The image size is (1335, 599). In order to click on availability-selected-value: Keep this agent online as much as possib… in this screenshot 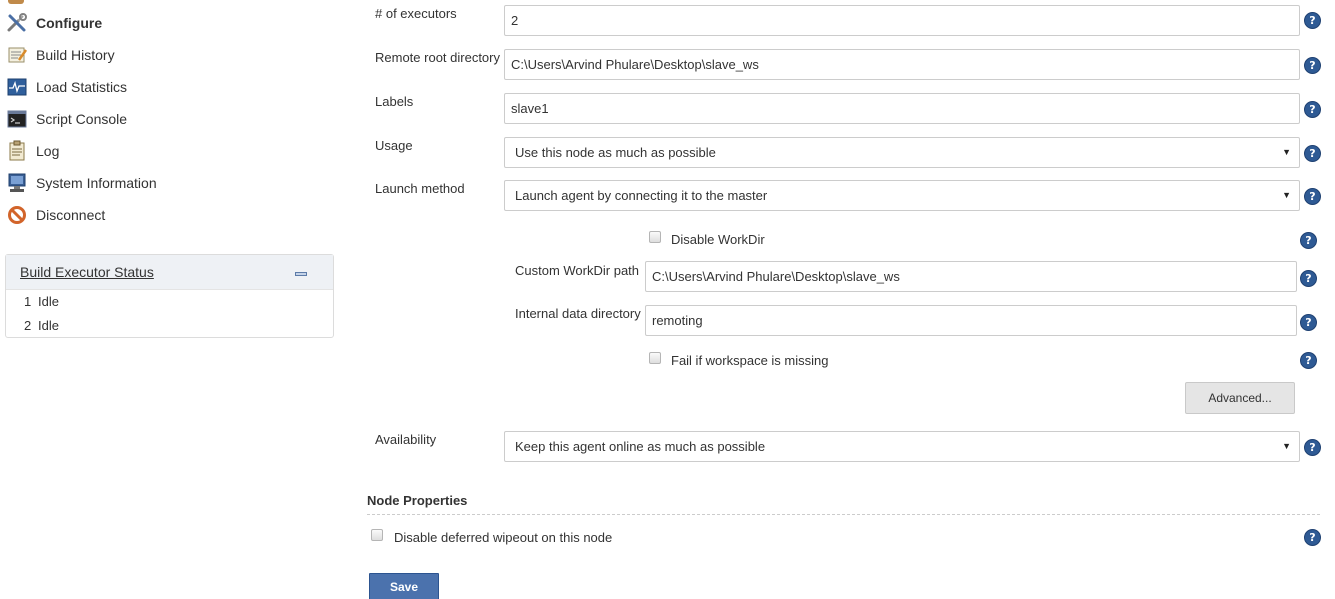, I will do `click(640, 446)`.